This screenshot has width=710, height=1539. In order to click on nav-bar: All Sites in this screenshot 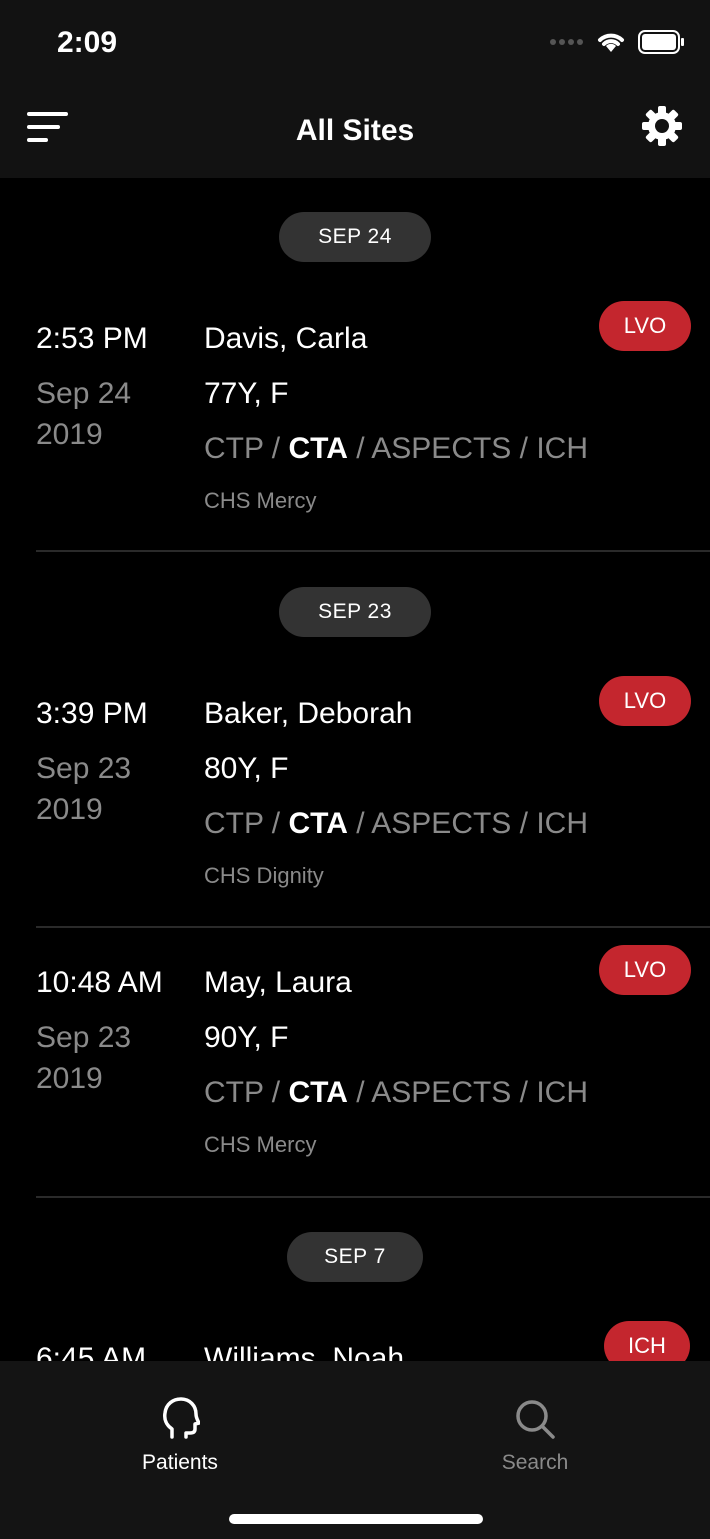, I will do `click(355, 134)`.